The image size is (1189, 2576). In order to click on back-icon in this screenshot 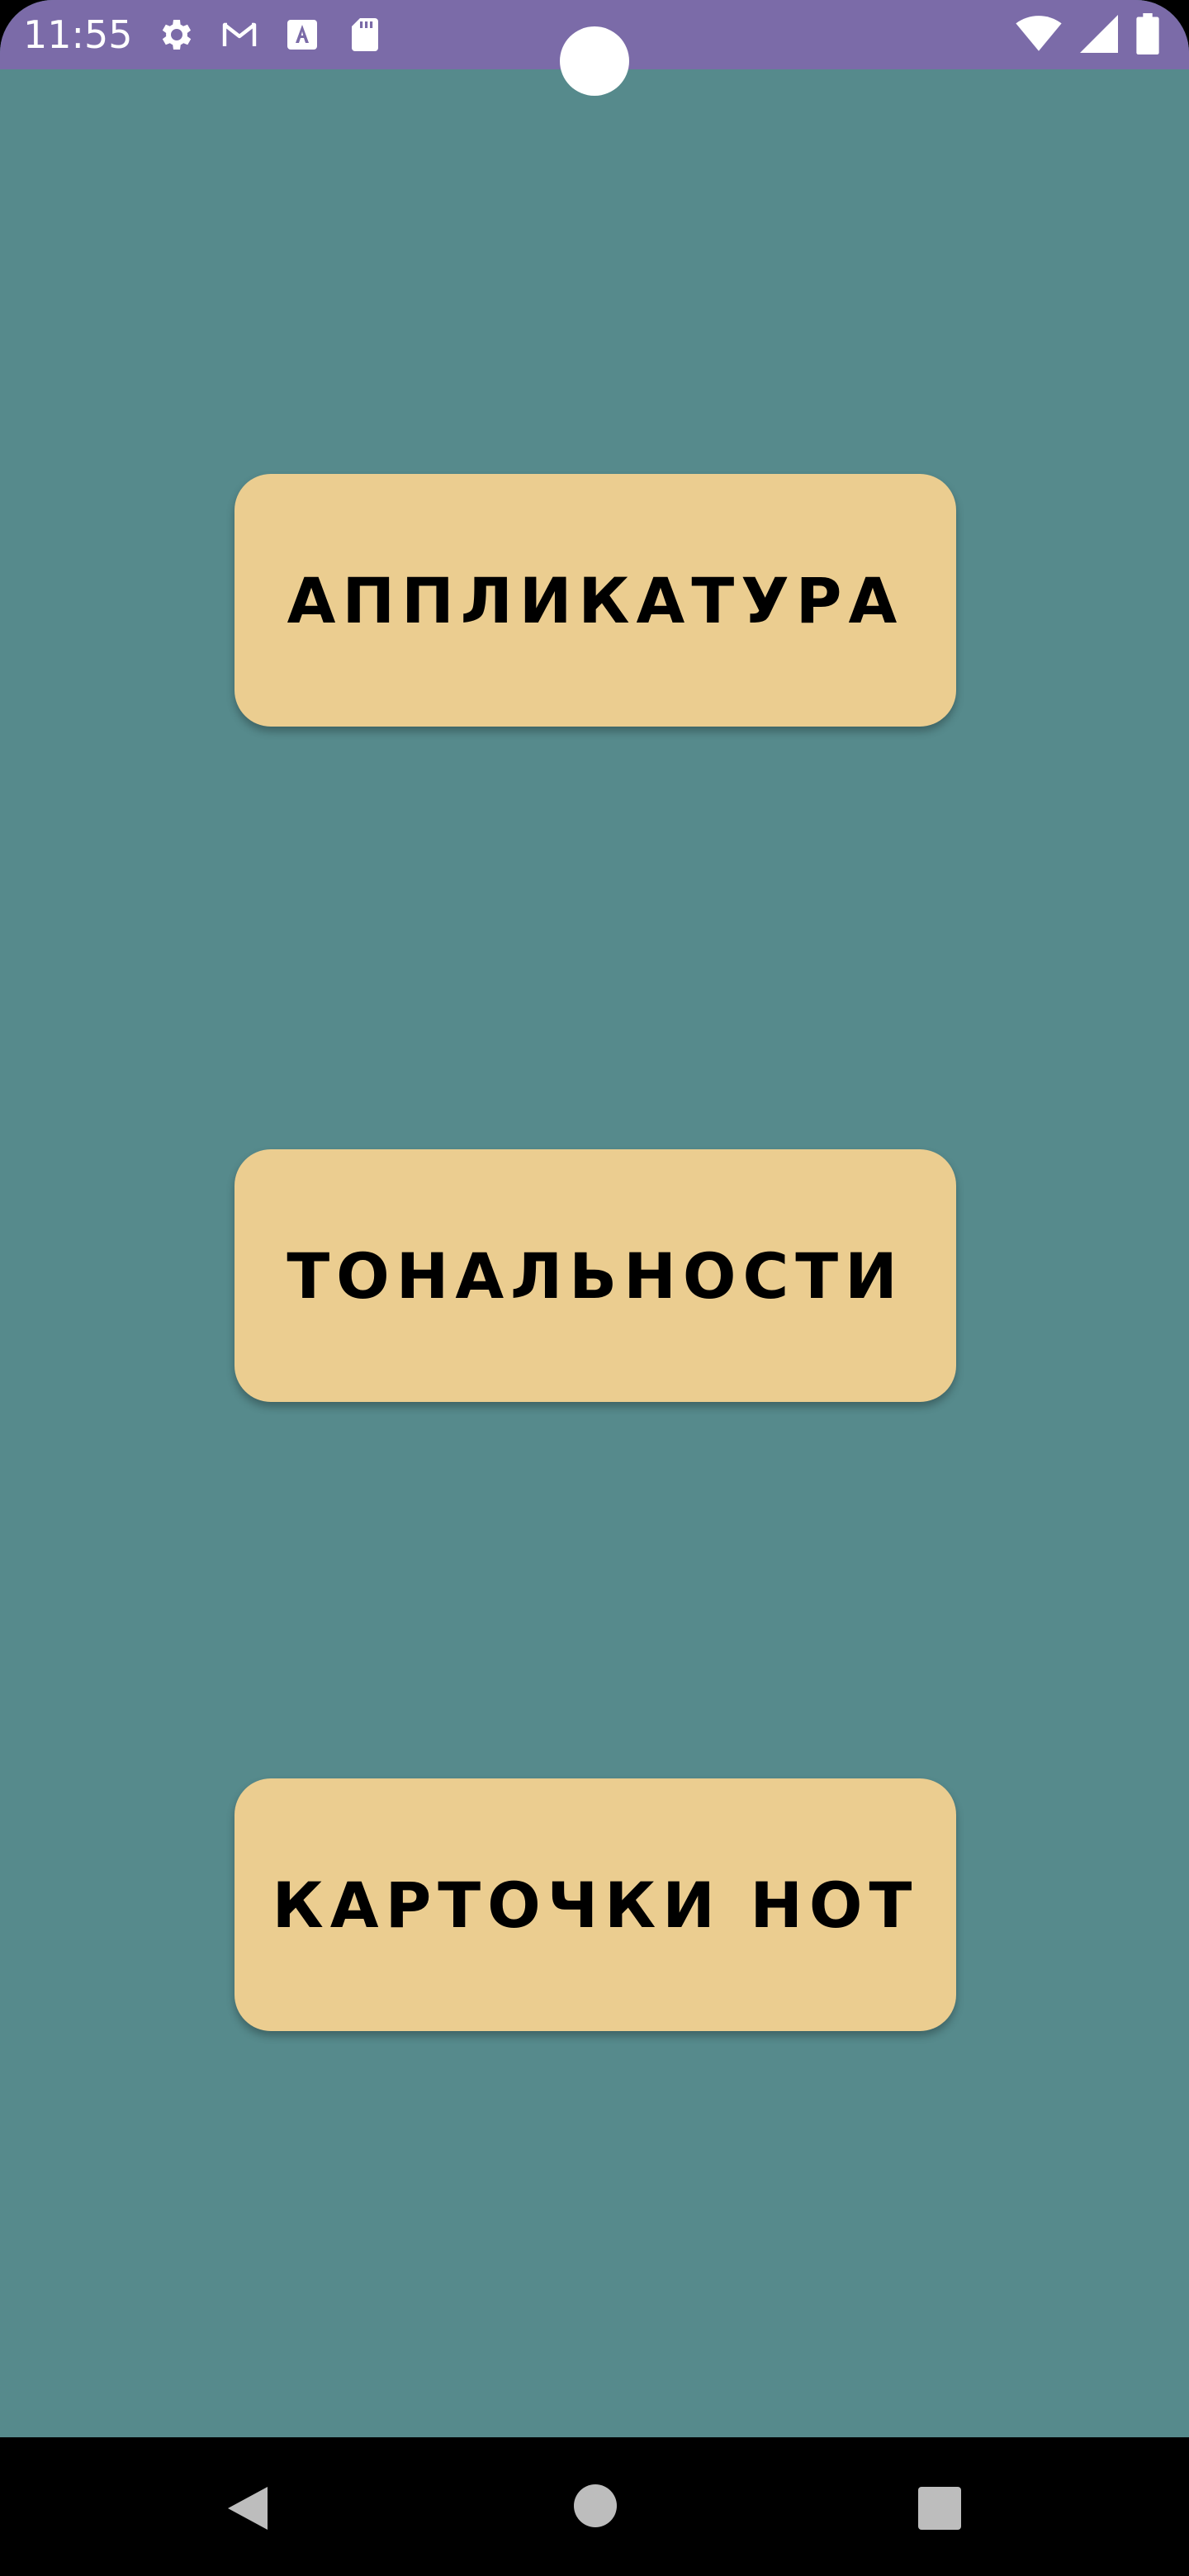, I will do `click(248, 2508)`.